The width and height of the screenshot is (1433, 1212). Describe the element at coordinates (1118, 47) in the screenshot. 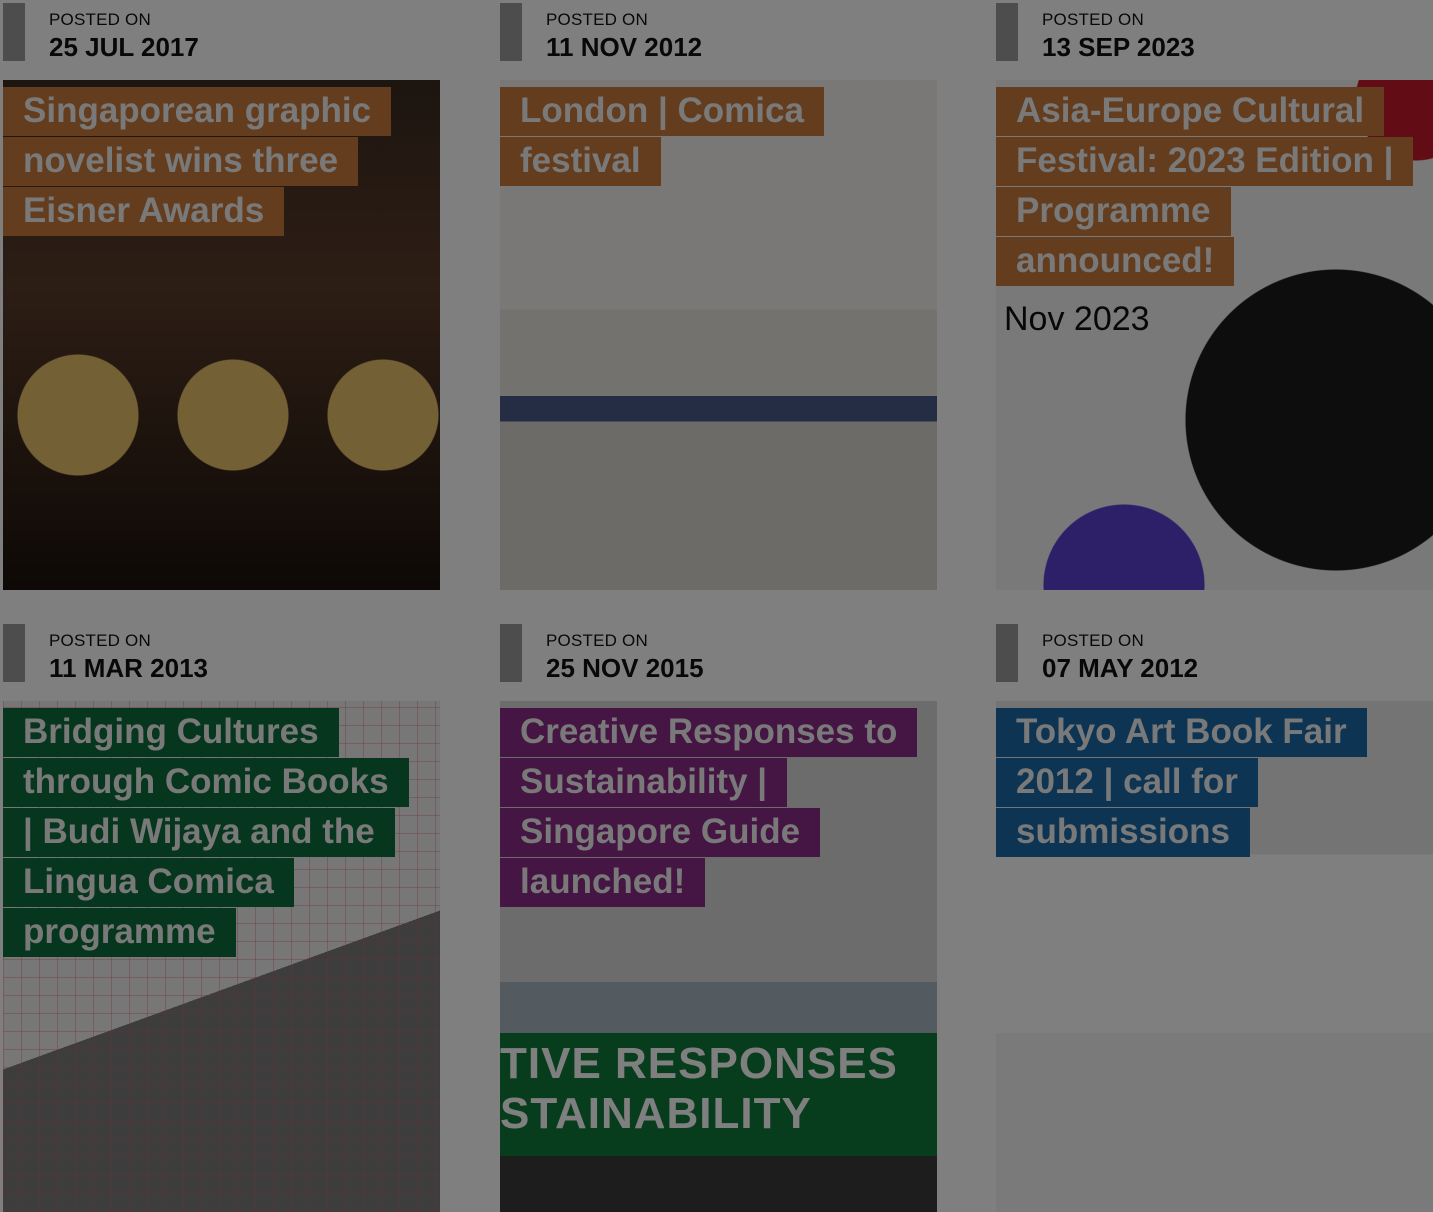

I see `post-date: 13 SEP 2023` at that location.